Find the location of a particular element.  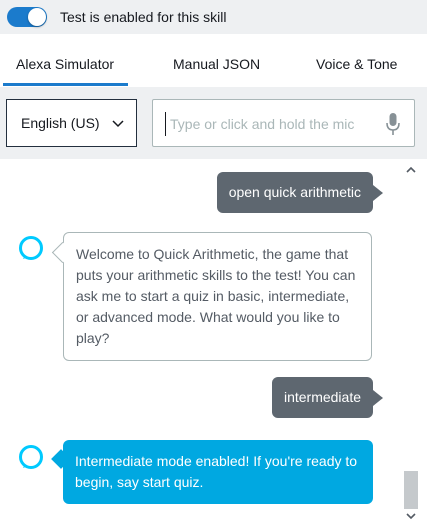

utterance-input is located at coordinates (270, 124).